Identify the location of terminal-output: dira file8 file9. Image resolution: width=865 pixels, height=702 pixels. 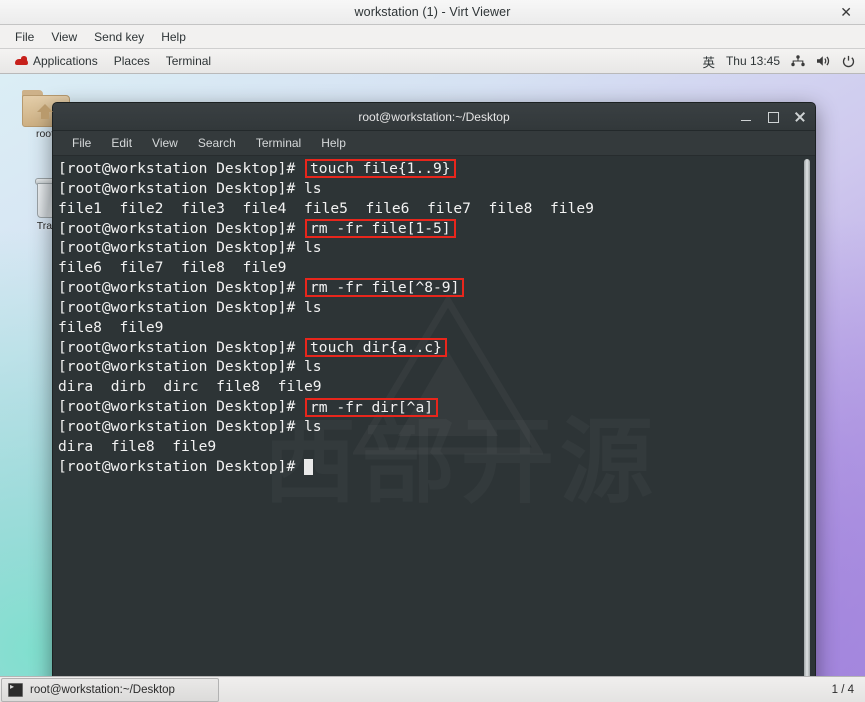
(137, 446).